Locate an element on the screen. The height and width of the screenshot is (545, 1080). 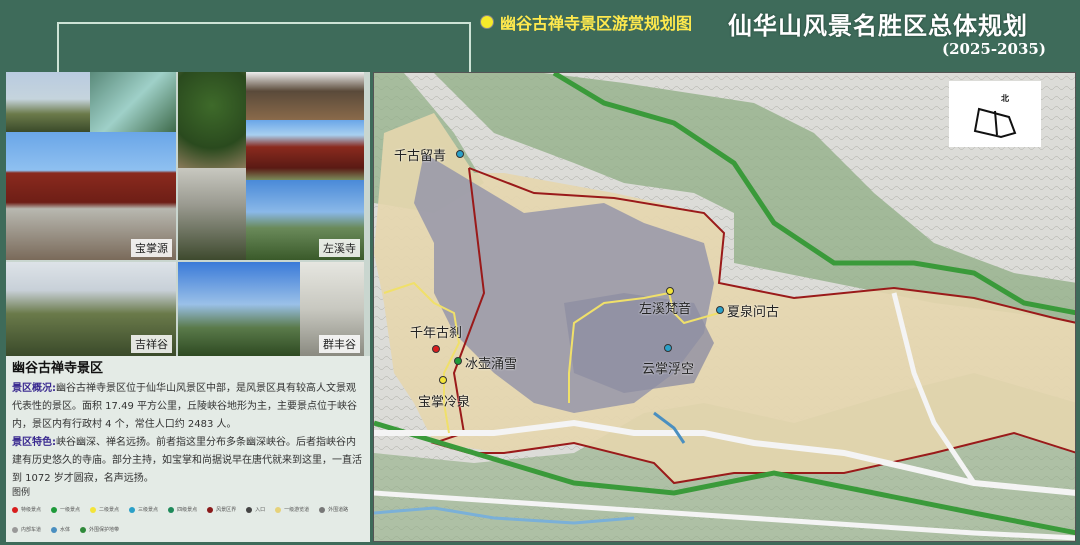
legend-item: 水体 is located at coordinates (60, 530).